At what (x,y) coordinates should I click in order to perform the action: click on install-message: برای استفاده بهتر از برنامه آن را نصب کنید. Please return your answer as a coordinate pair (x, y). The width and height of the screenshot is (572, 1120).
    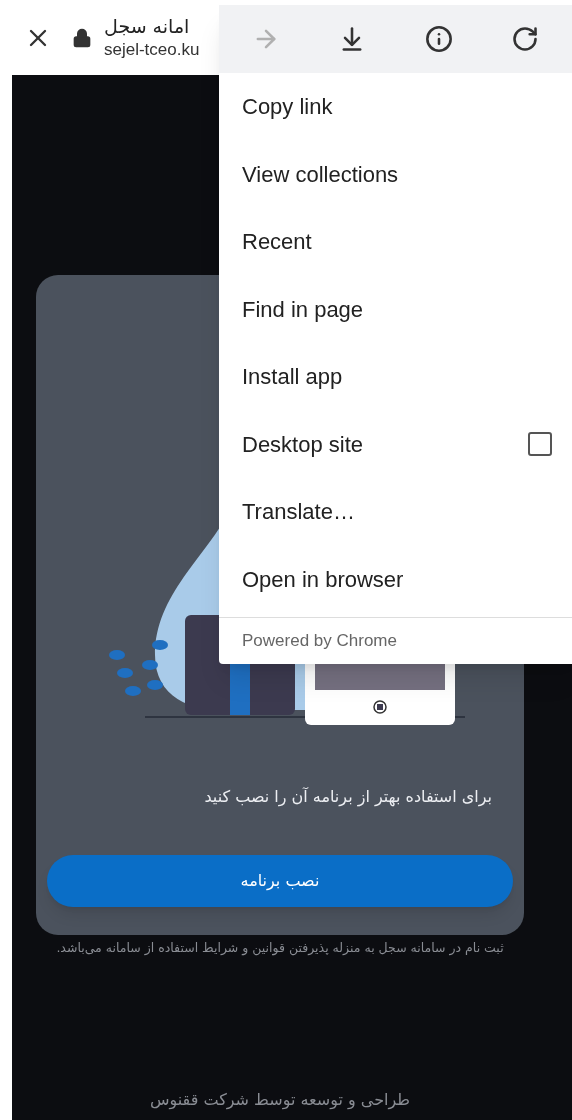
    Looking at the image, I should click on (348, 797).